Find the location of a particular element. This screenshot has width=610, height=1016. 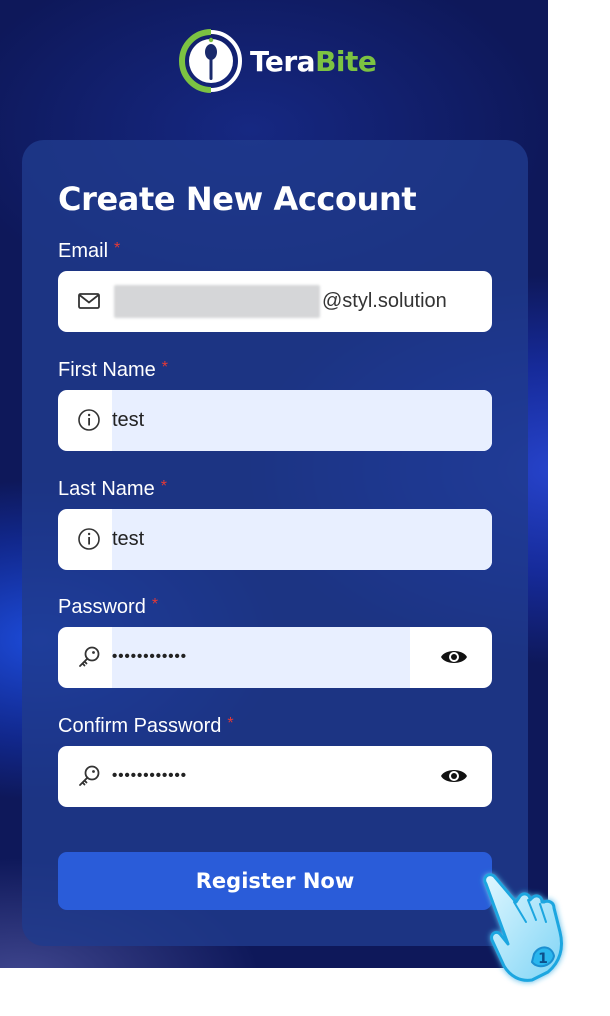

email-label: Email * is located at coordinates (89, 251).